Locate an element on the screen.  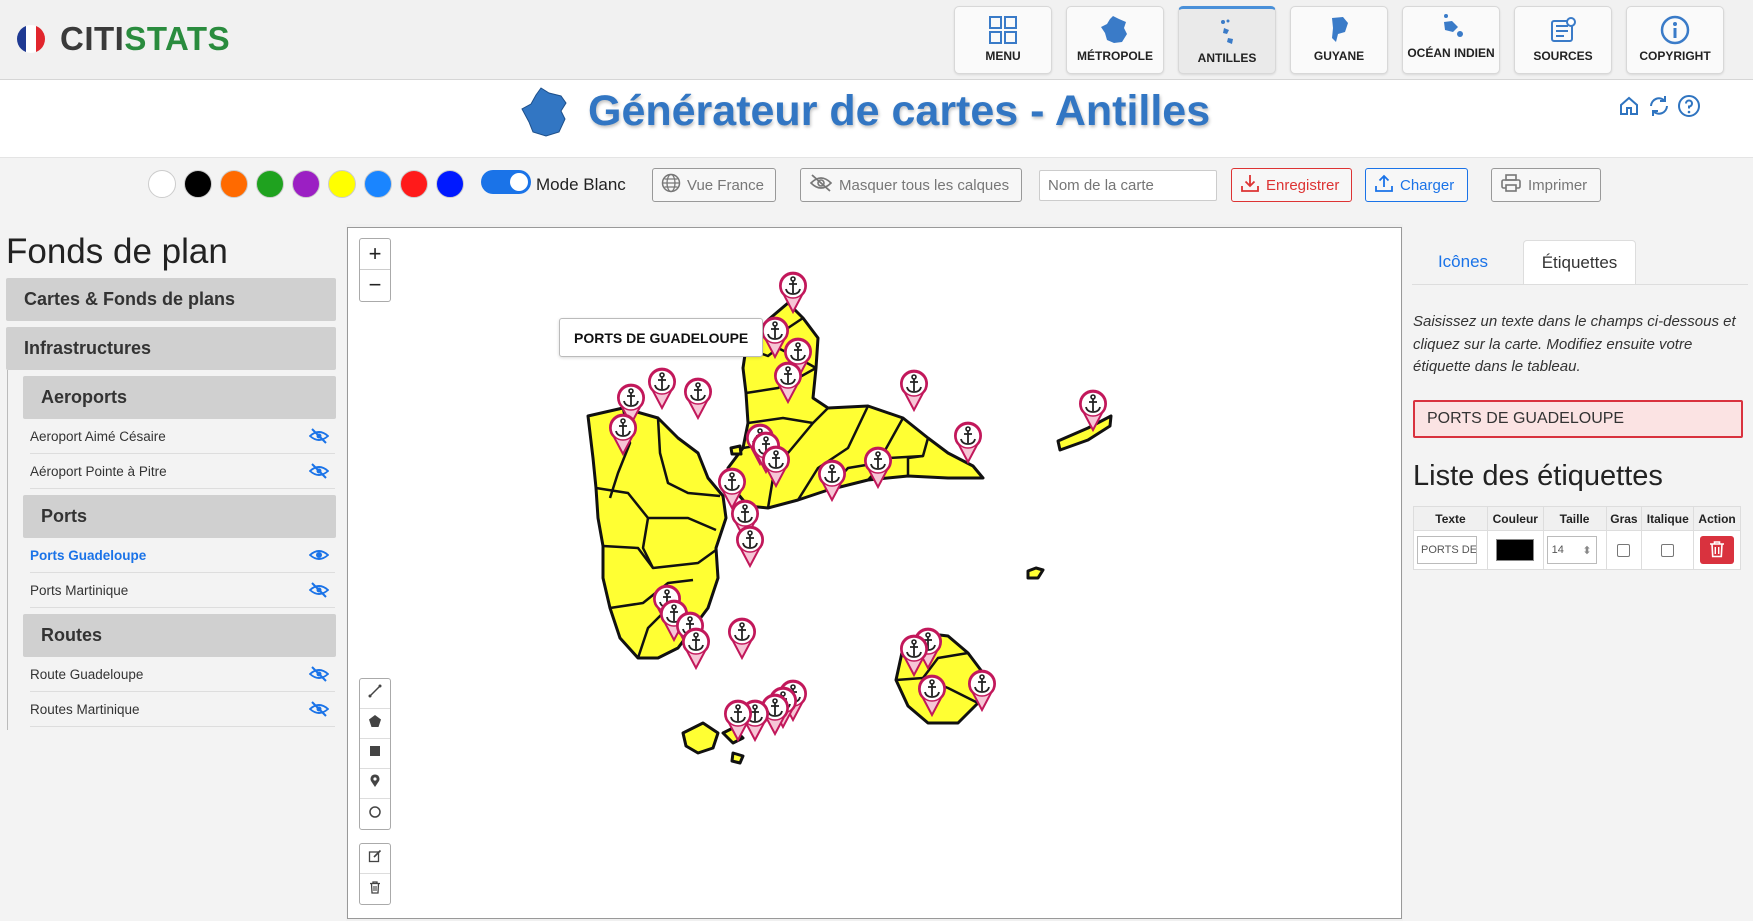
save-button: Enregistrer is located at coordinates (1291, 185).